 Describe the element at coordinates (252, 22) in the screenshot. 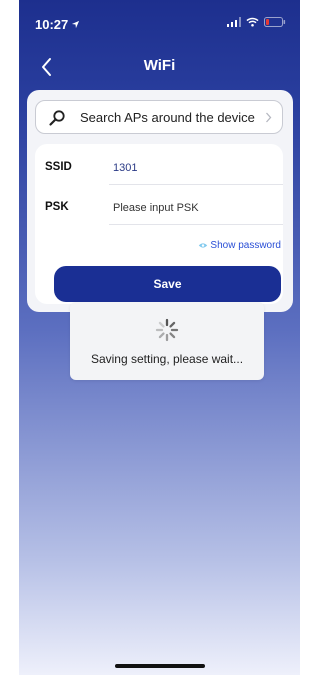

I see `wifi-icon` at that location.